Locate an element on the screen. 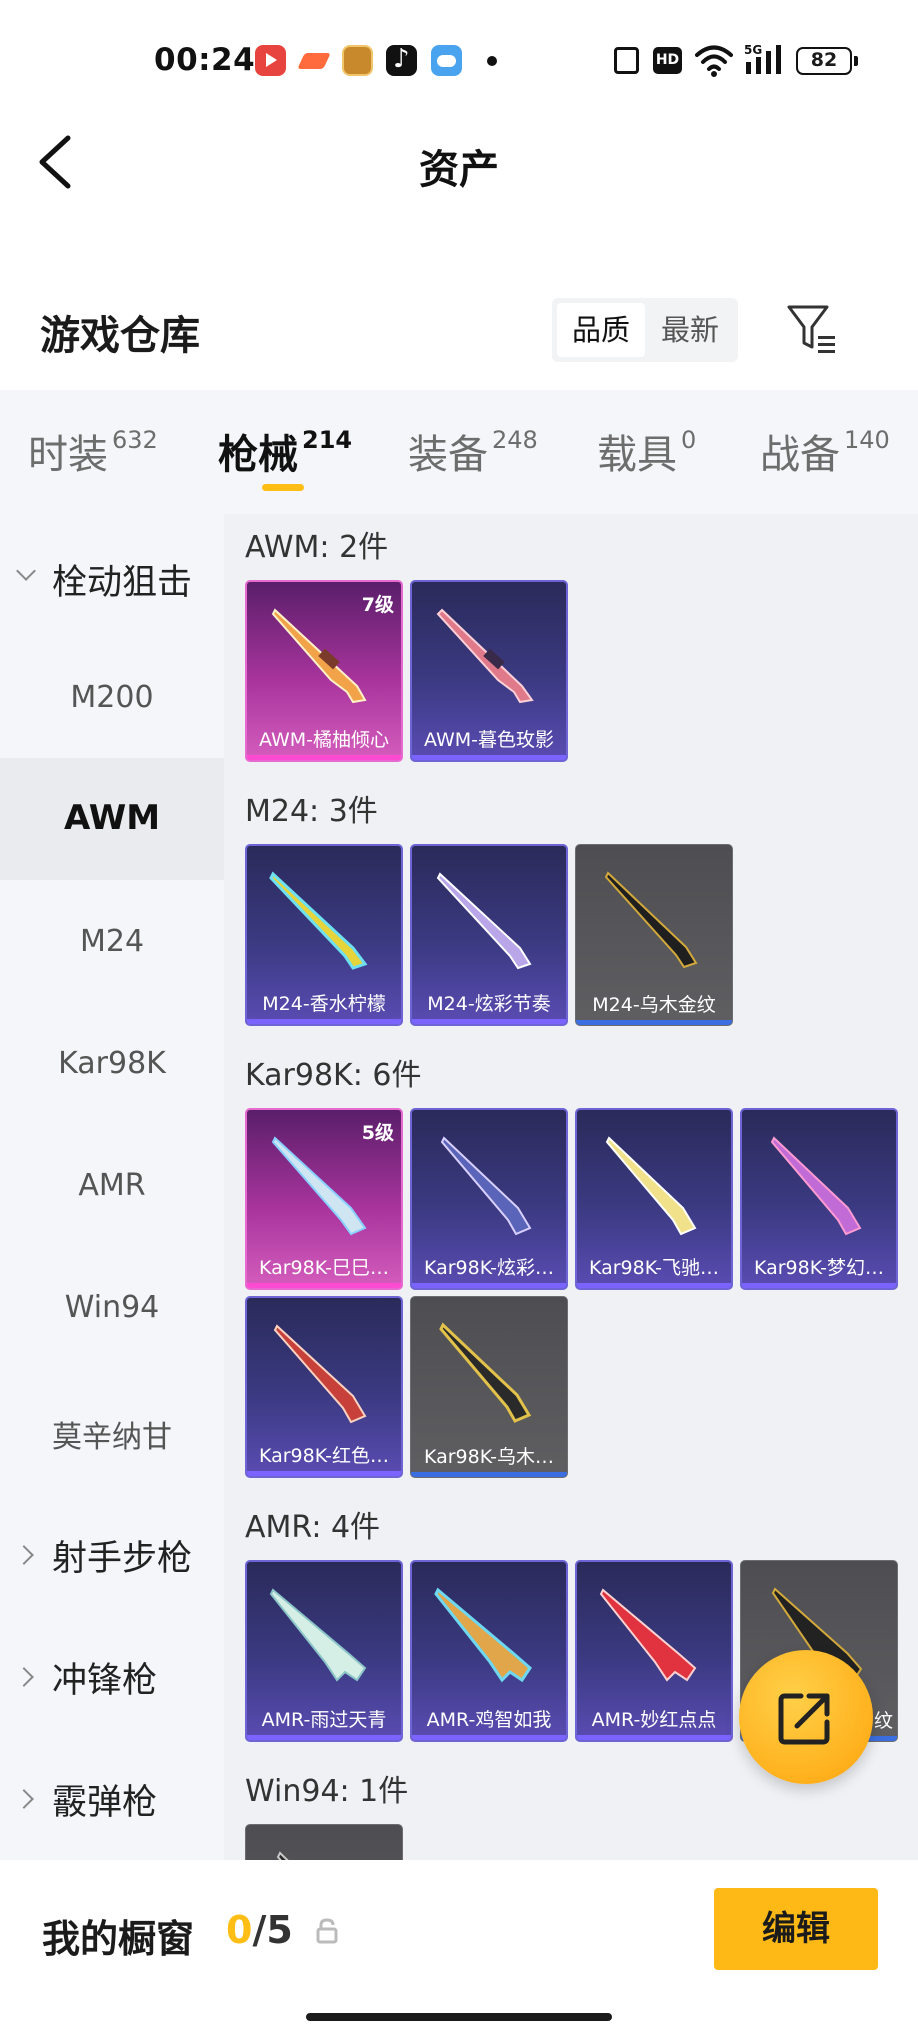 This screenshot has width=918, height=2040. sidebar-group-bolt-action: 栓动狙击 is located at coordinates (112, 575).